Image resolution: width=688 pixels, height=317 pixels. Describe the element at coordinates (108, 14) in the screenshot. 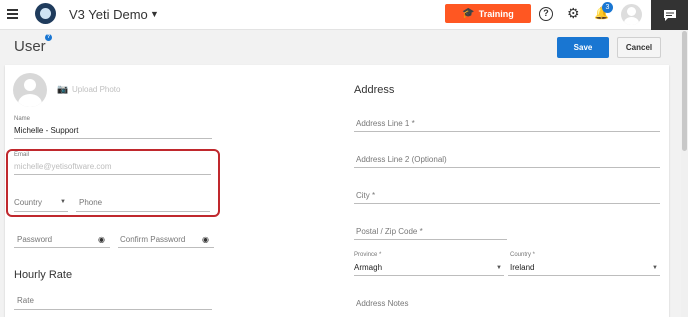

I see `app-title: V3 Yeti Demo` at that location.